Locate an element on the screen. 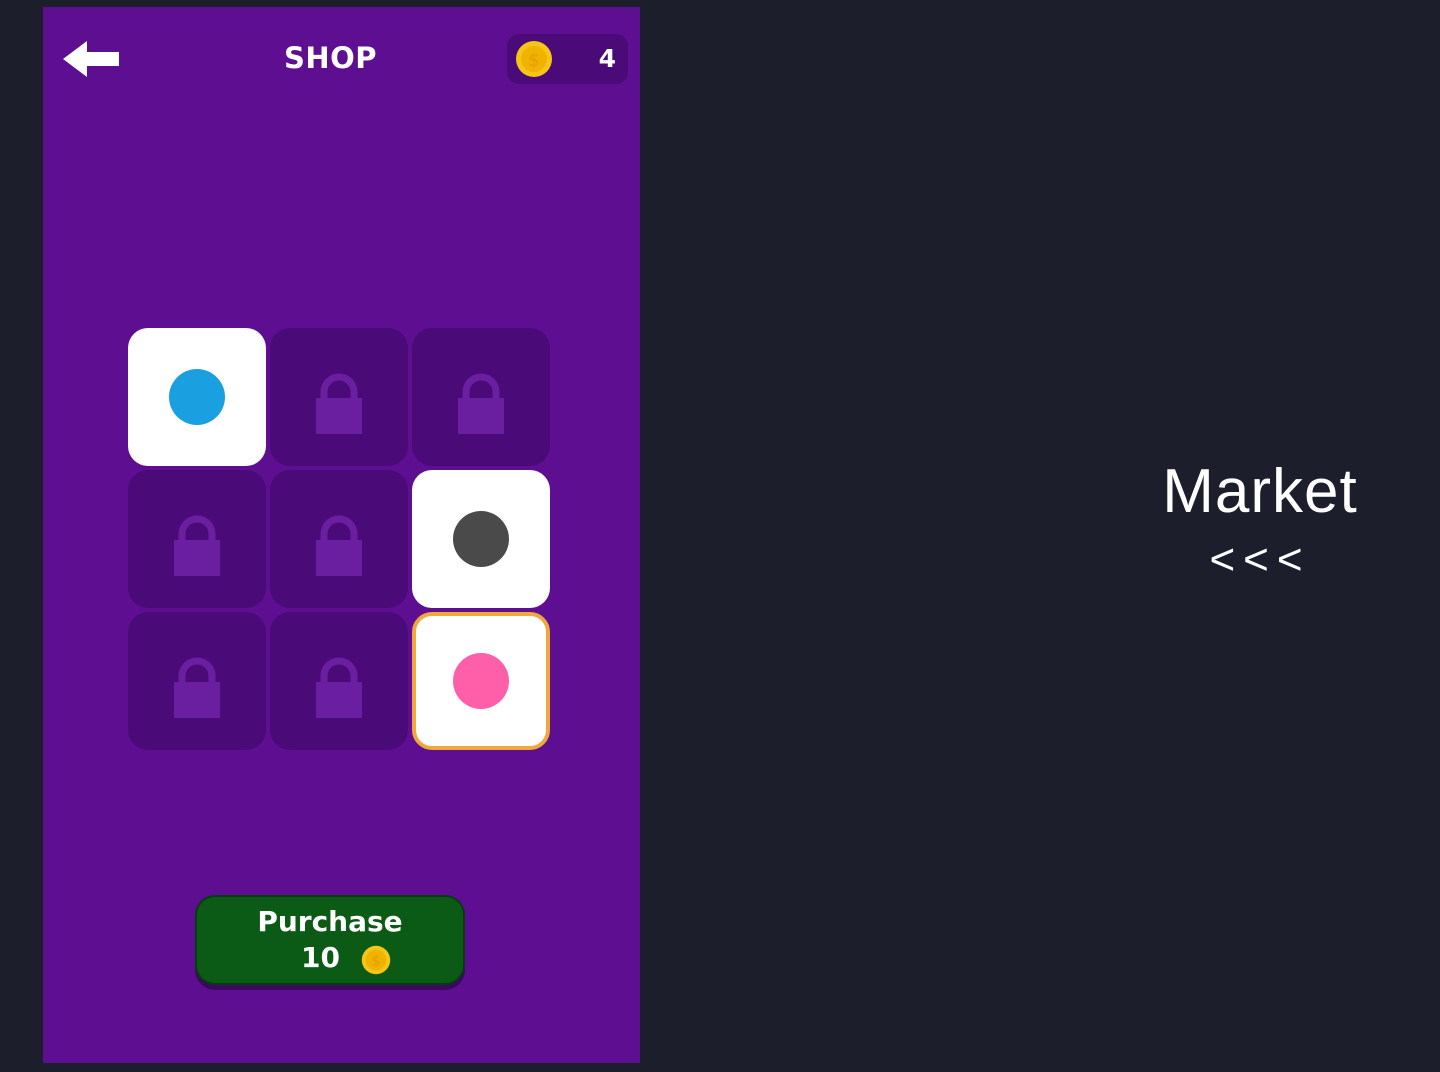  market-arrows: <<< is located at coordinates (1260, 559).